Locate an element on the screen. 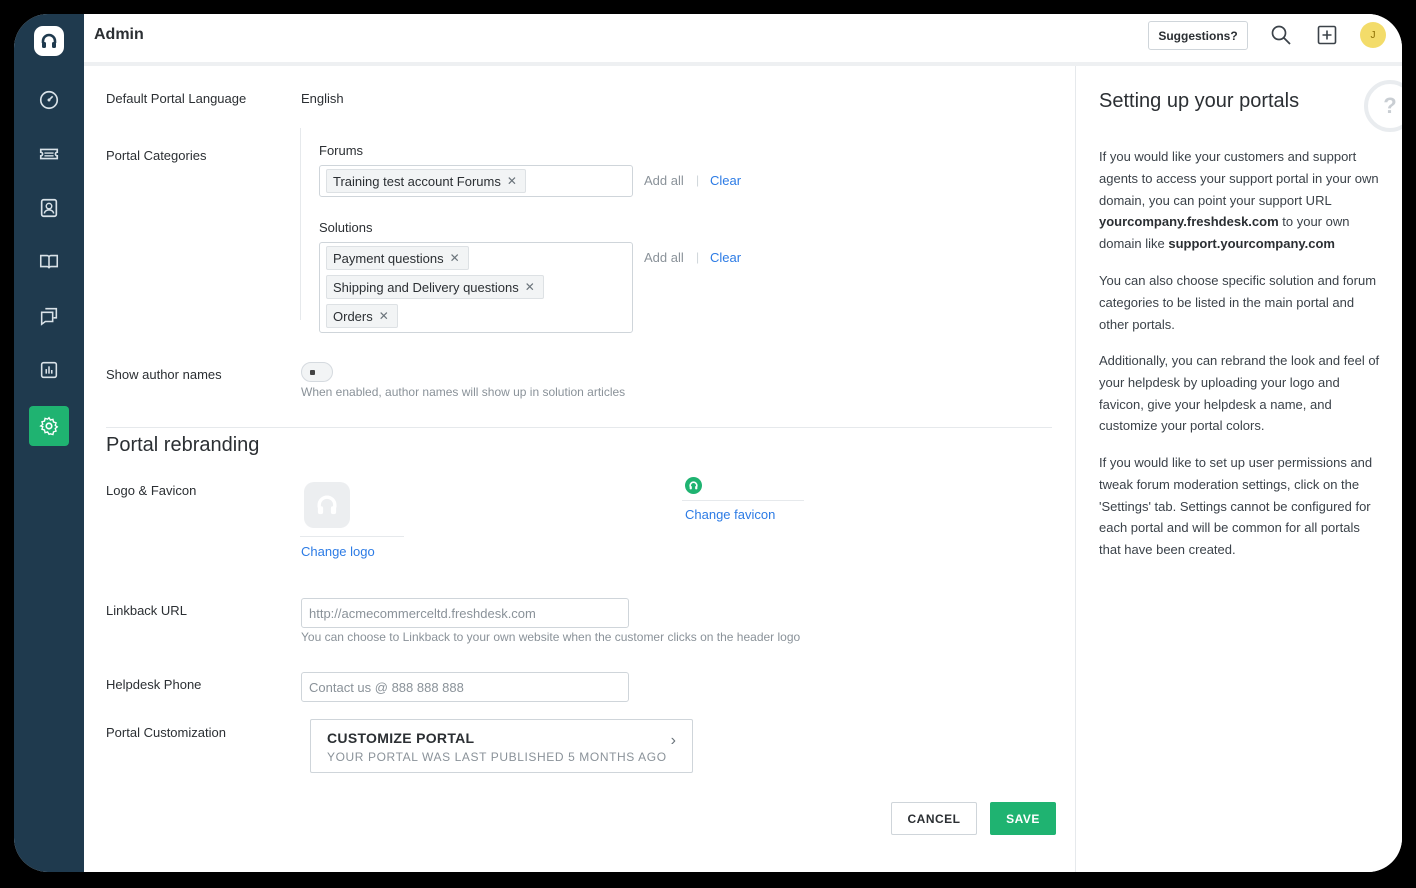 This screenshot has height=888, width=1416. contact-icon is located at coordinates (49, 208).